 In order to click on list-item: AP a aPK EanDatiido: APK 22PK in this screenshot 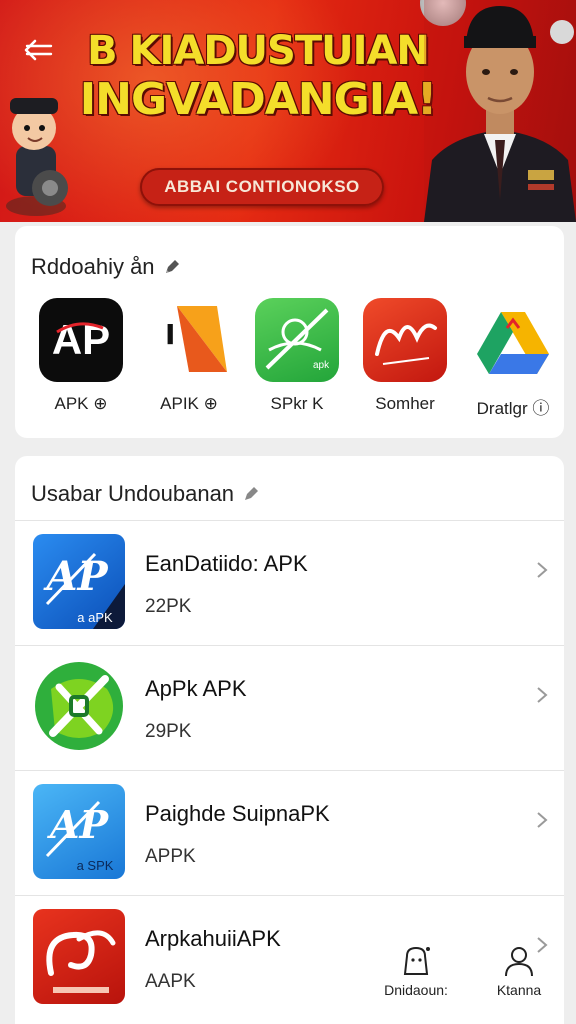, I will do `click(289, 582)`.